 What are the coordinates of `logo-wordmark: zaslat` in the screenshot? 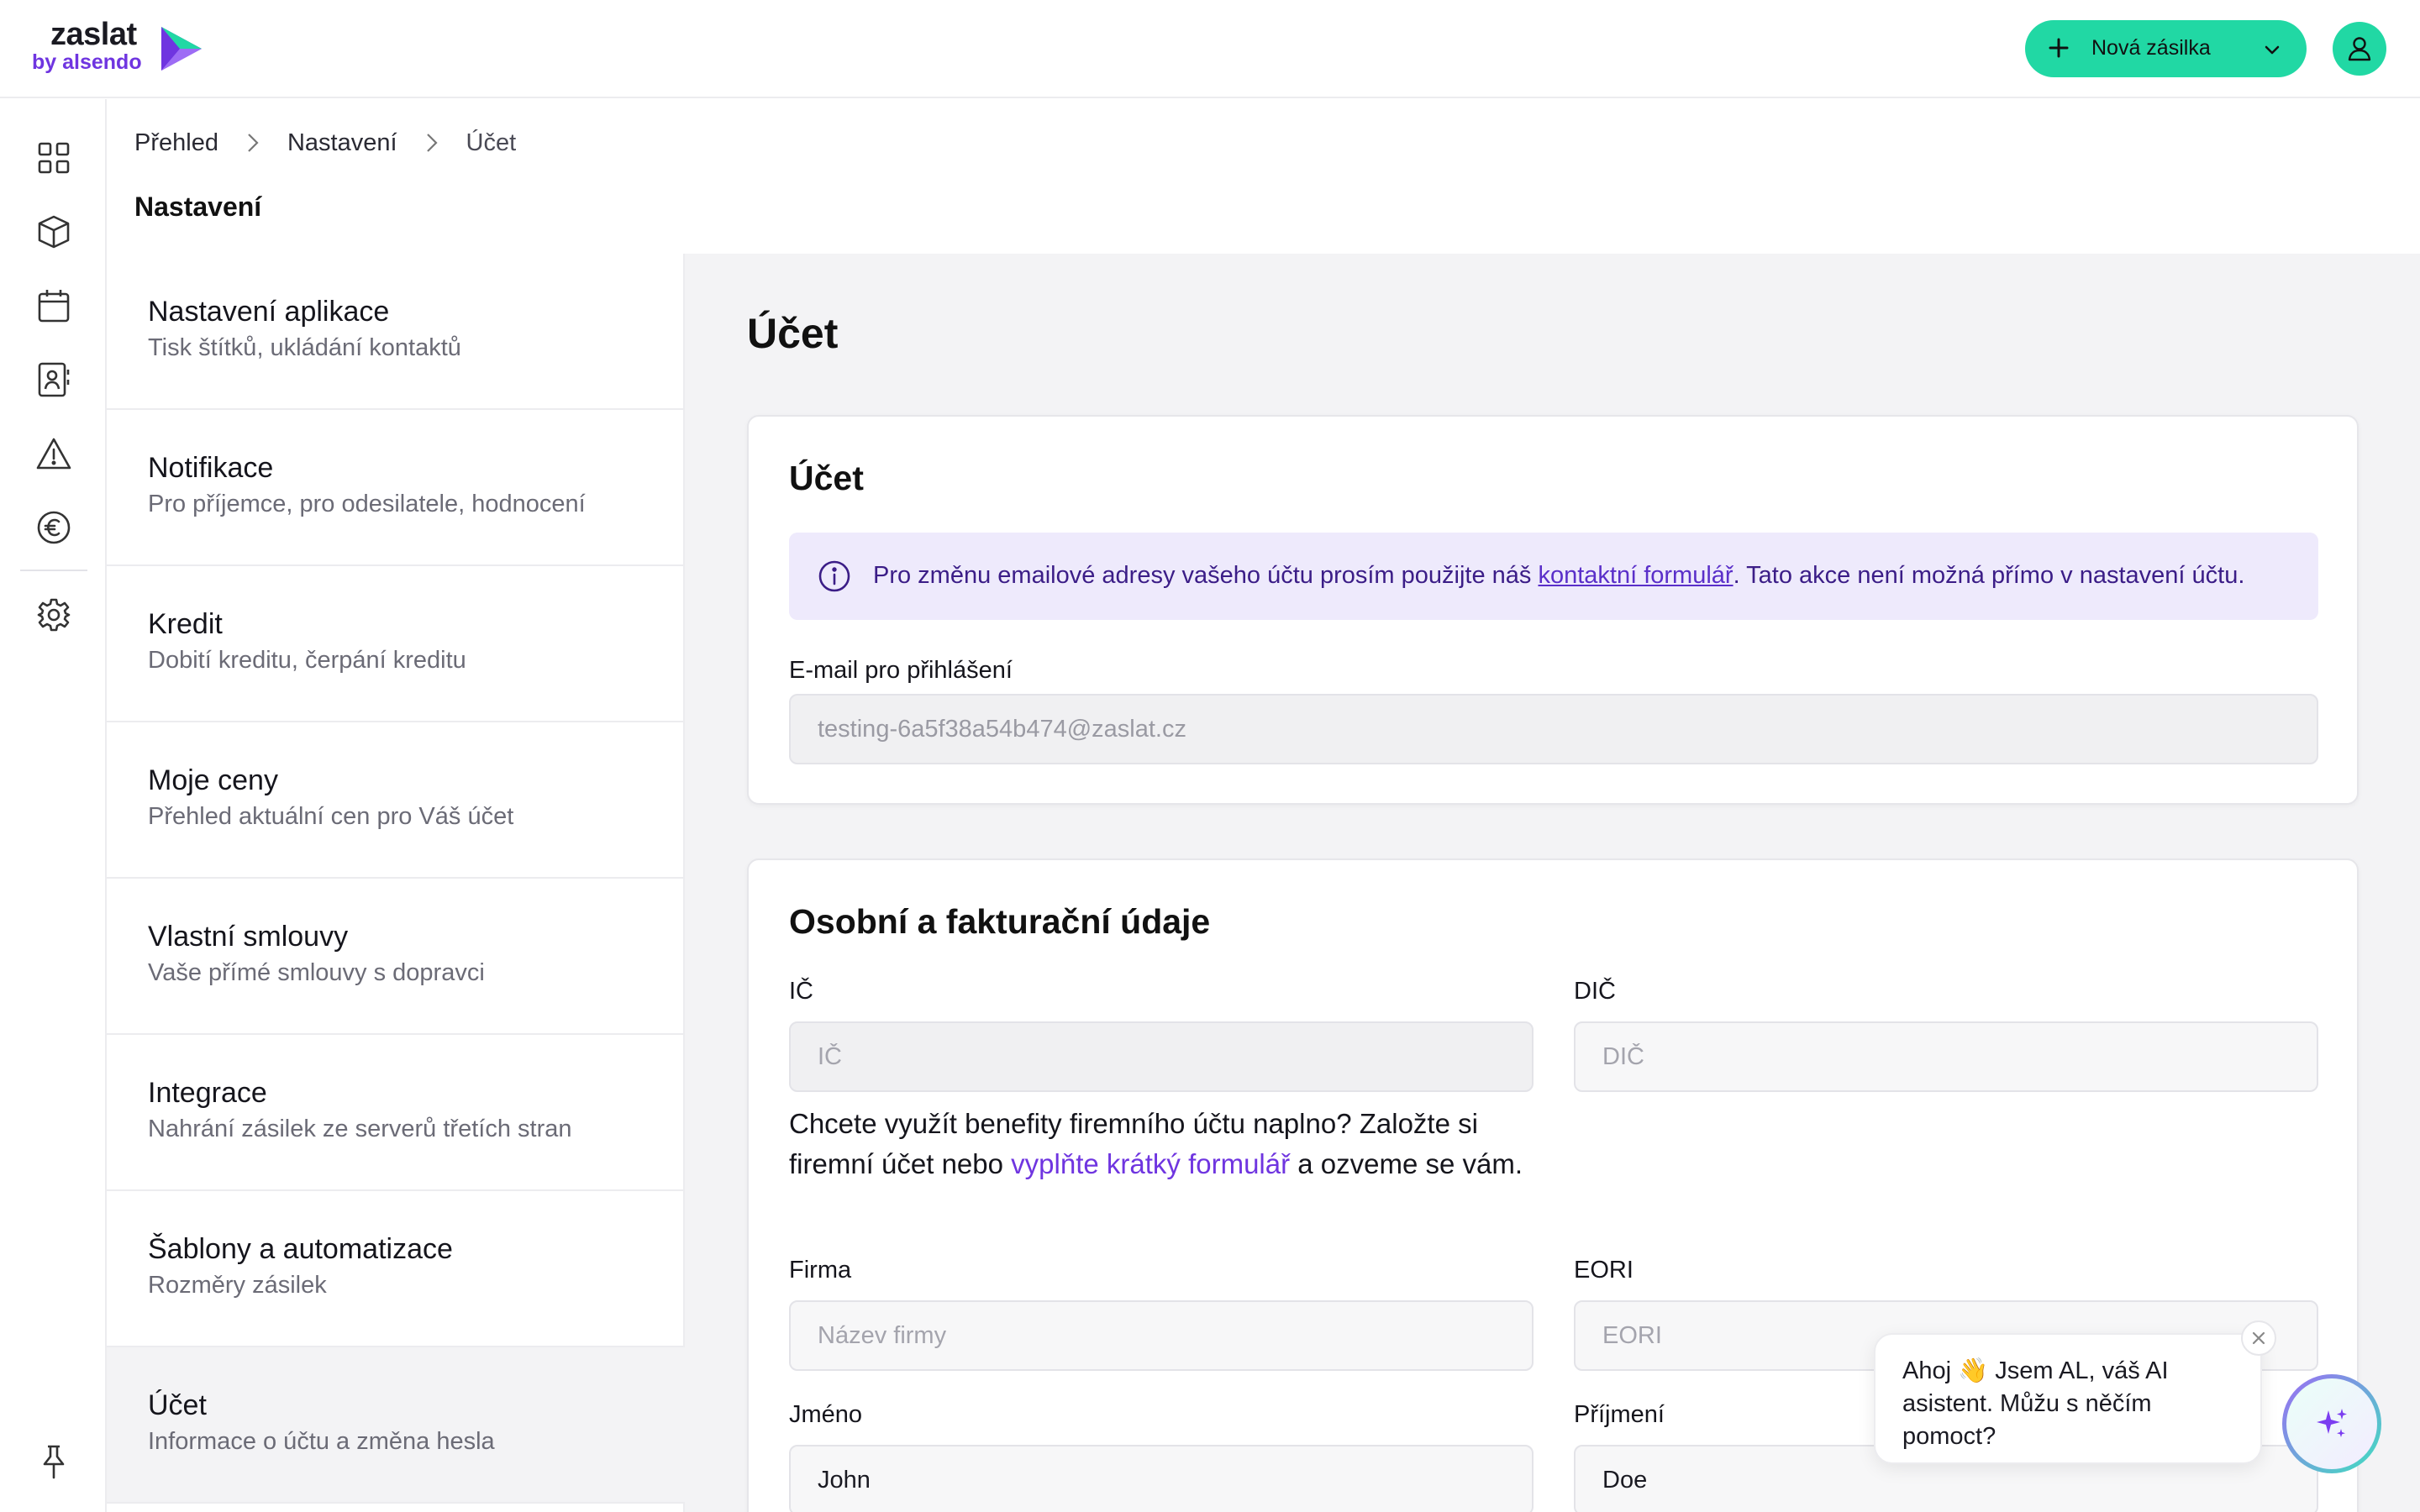 It's located at (94, 34).